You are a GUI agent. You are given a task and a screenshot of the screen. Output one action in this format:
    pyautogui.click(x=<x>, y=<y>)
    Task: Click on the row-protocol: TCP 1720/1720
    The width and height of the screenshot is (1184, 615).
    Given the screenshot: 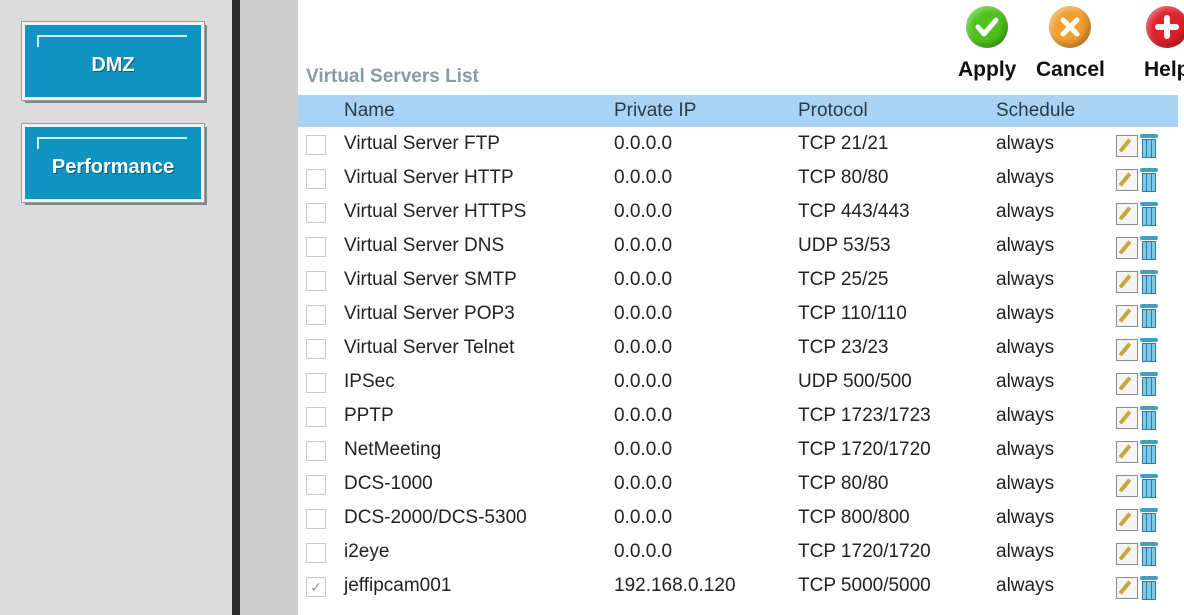 What is the action you would take?
    pyautogui.click(x=864, y=449)
    